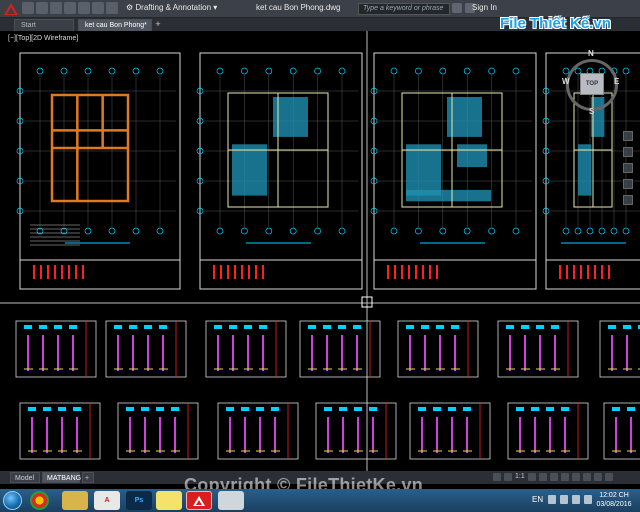 The width and height of the screenshot is (640, 512). Describe the element at coordinates (12, 500) in the screenshot. I see `start-button` at that location.